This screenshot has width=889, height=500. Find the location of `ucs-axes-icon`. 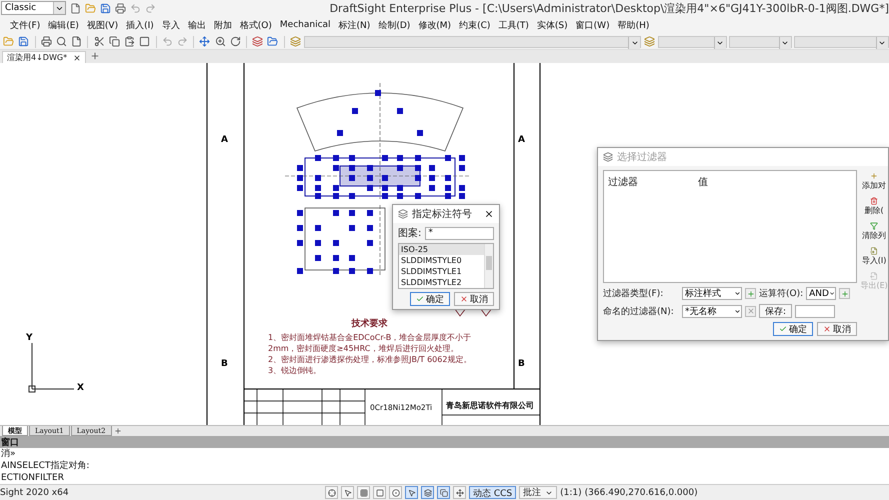

ucs-axes-icon is located at coordinates (51, 367).